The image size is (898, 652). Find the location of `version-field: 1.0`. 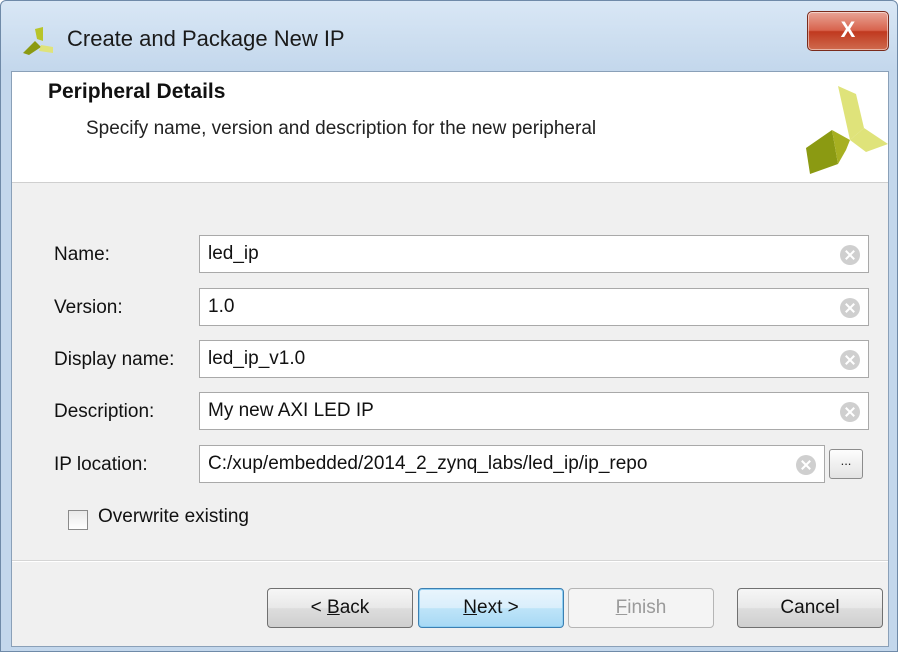

version-field: 1.0 is located at coordinates (534, 307).